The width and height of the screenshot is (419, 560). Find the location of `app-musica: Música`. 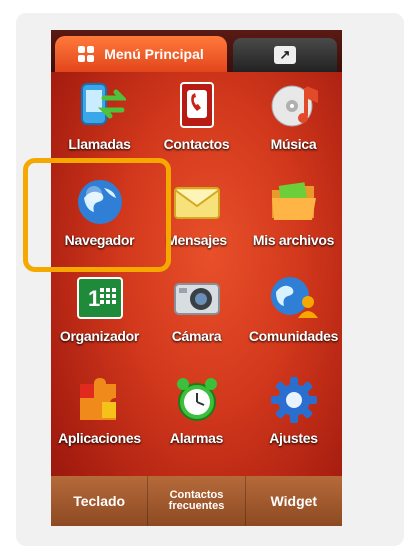

app-musica: Música is located at coordinates (293, 122).